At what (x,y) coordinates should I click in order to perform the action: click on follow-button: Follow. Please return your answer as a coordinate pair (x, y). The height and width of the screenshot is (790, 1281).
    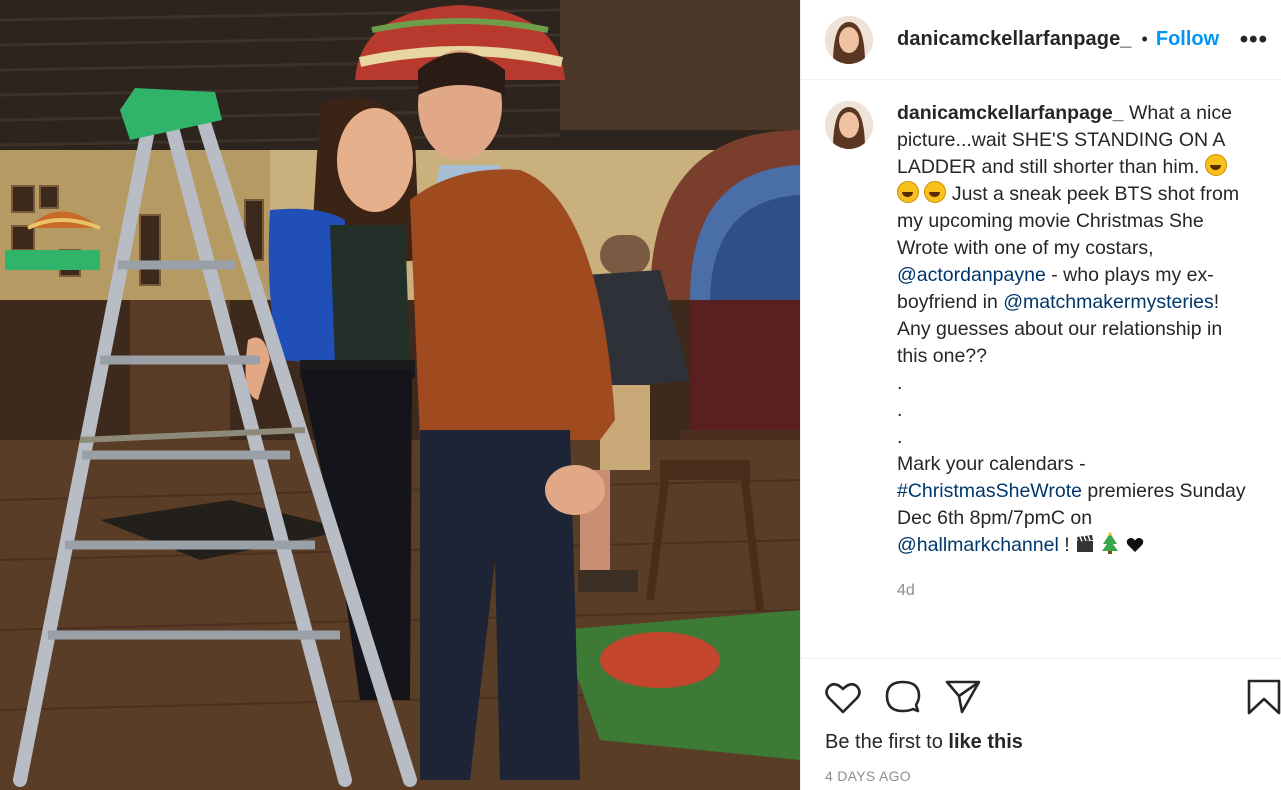
    Looking at the image, I should click on (1187, 39).